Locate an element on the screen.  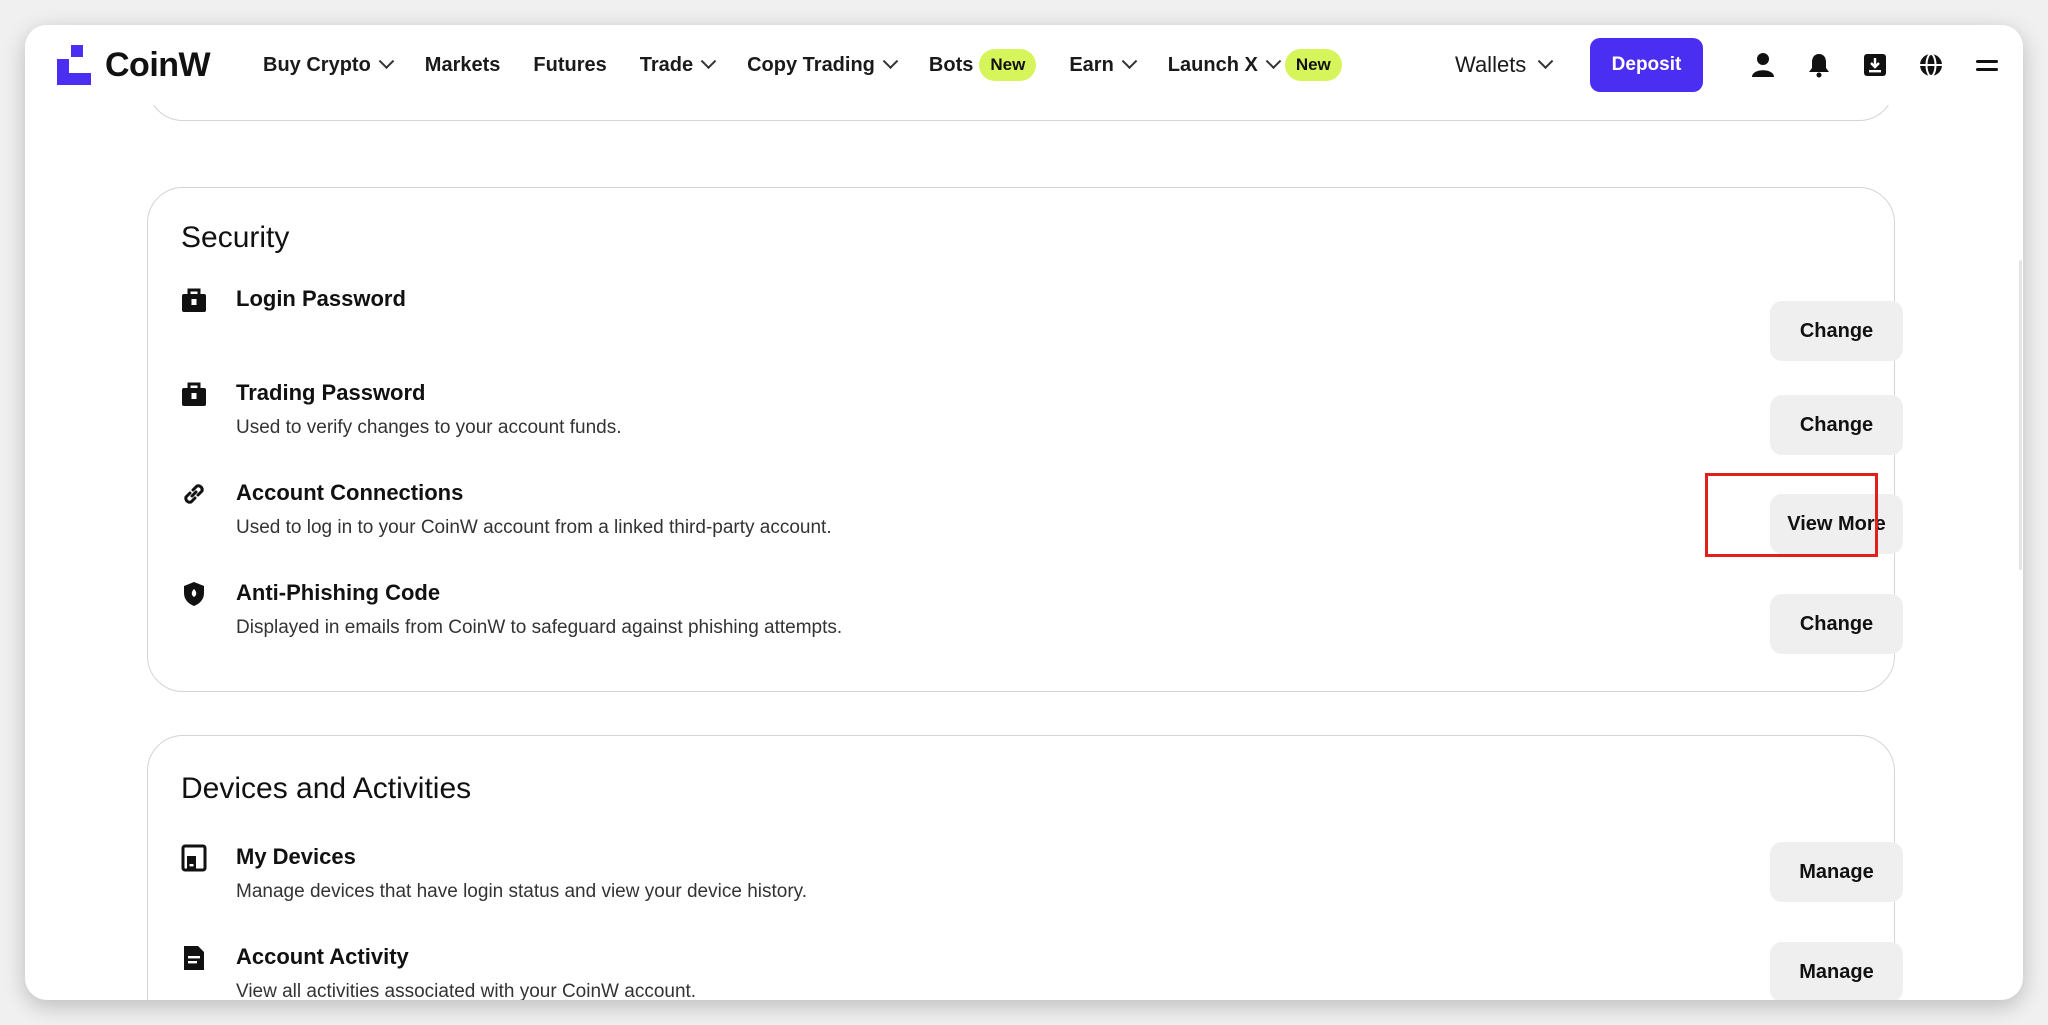
link-icon is located at coordinates (194, 494).